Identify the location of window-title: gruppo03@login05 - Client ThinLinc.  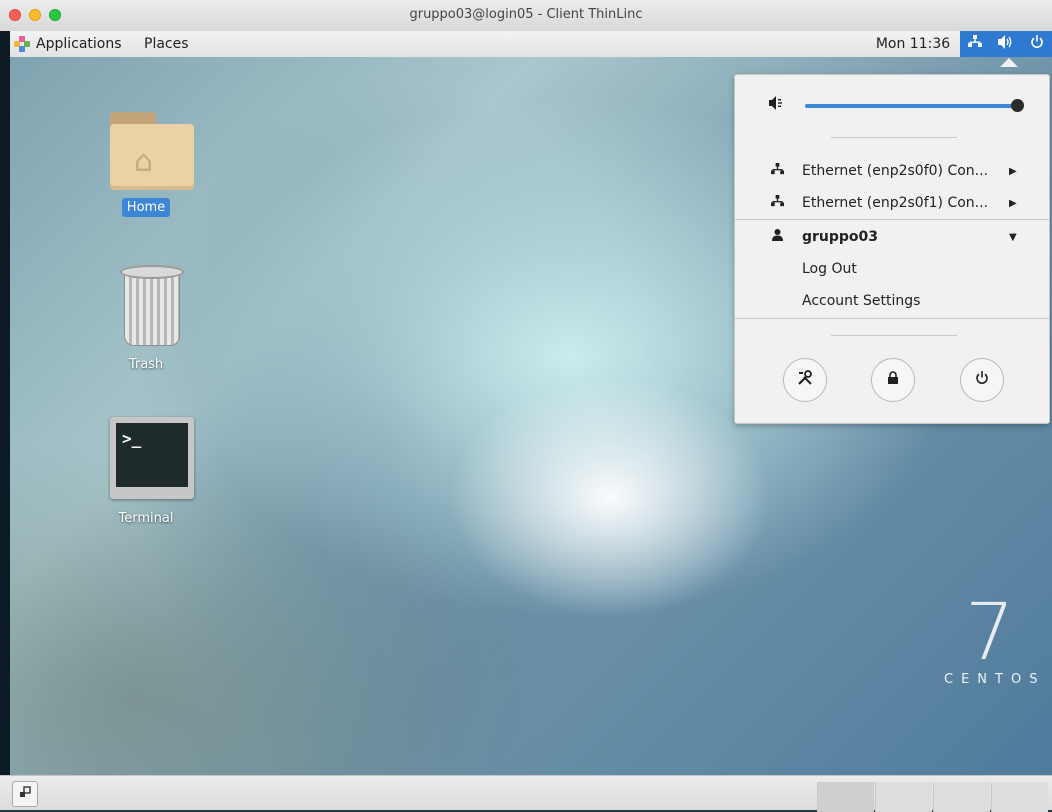
(526, 14).